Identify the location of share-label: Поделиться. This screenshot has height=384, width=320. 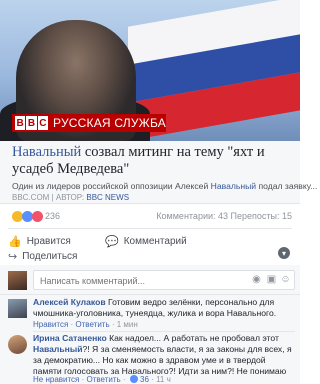
(50, 256).